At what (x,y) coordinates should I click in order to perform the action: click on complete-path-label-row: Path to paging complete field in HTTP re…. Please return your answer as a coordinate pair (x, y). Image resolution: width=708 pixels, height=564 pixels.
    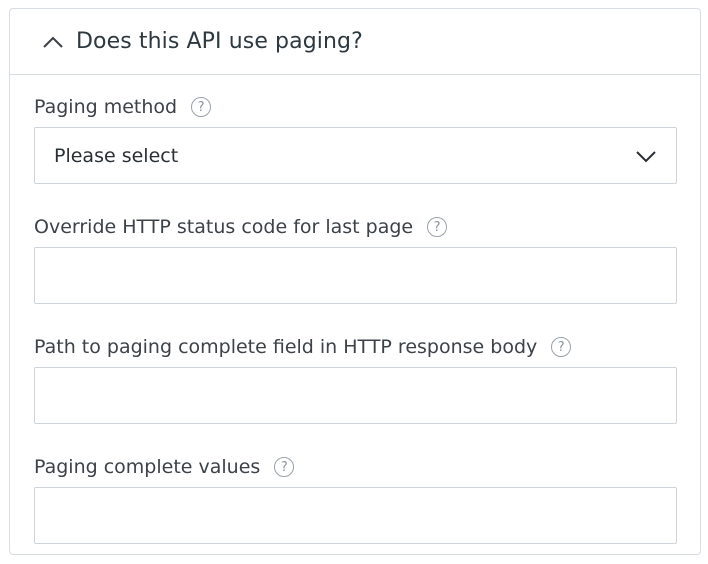
    Looking at the image, I should click on (355, 347).